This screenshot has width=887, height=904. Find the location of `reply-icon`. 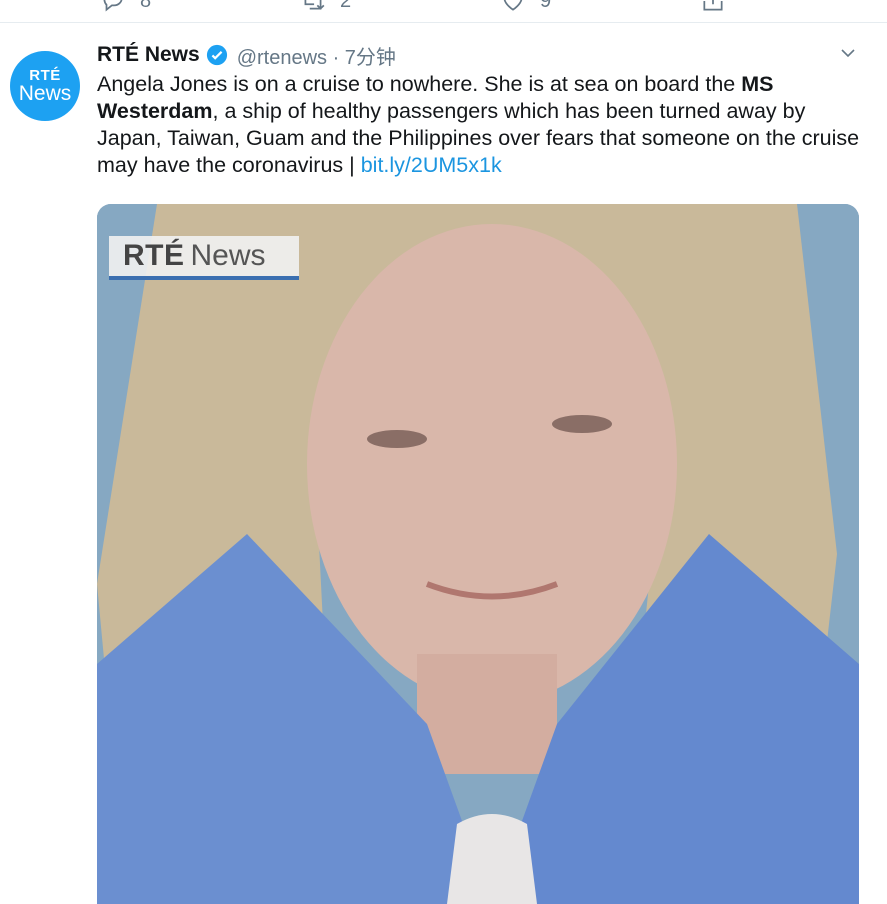

reply-icon is located at coordinates (113, 6).